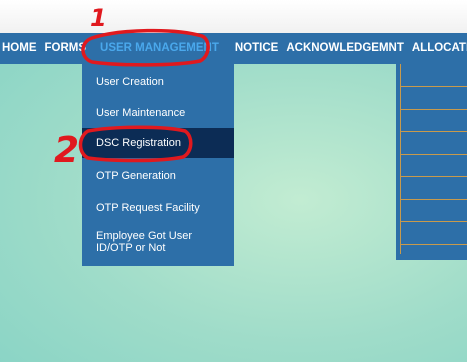 The image size is (467, 362). I want to click on nav-user-management: USER MANAGEMENT, so click(159, 48).